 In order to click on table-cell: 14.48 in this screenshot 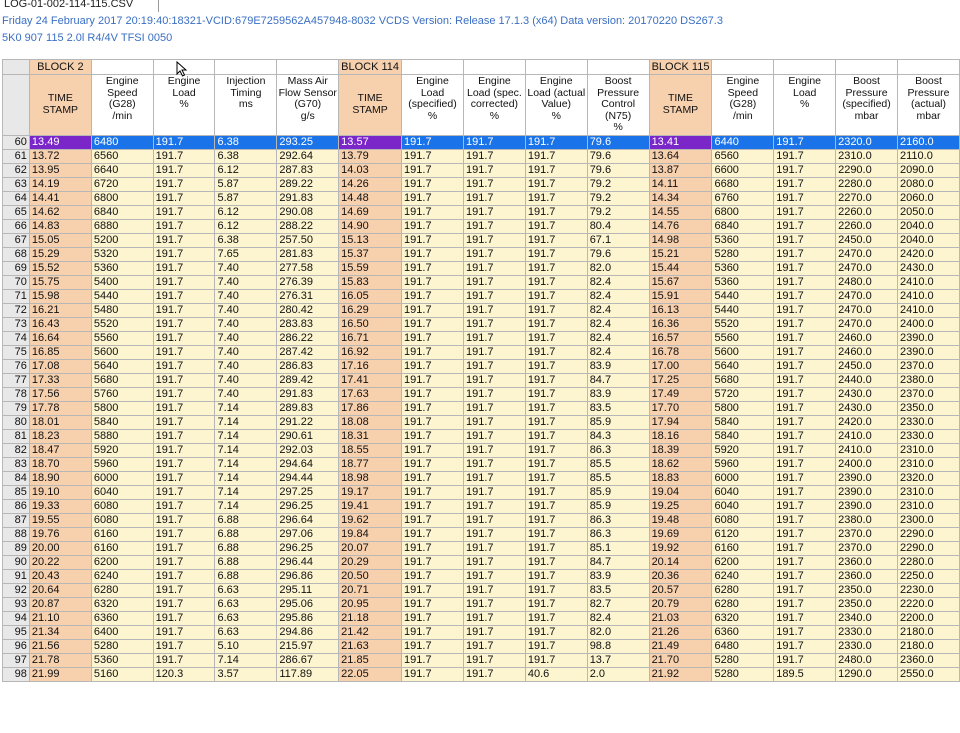, I will do `click(370, 198)`.